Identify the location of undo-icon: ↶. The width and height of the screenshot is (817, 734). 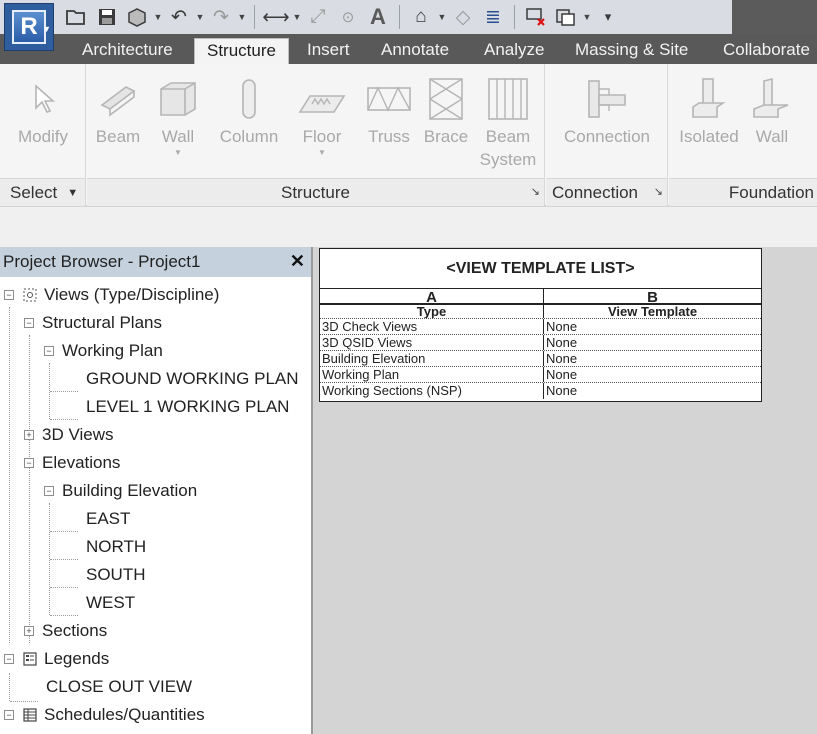
(179, 17).